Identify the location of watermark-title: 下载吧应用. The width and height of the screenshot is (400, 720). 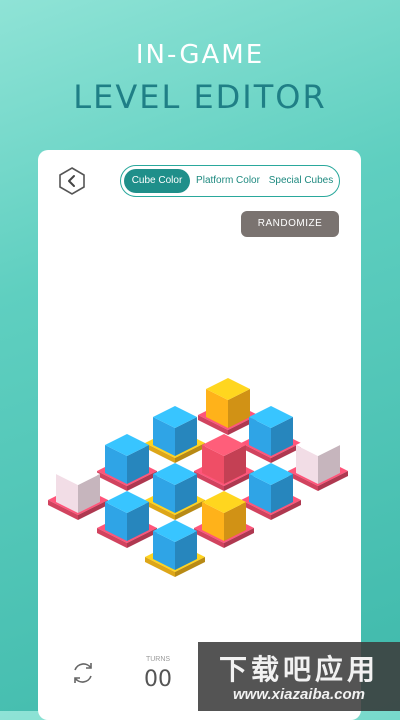
(298, 669).